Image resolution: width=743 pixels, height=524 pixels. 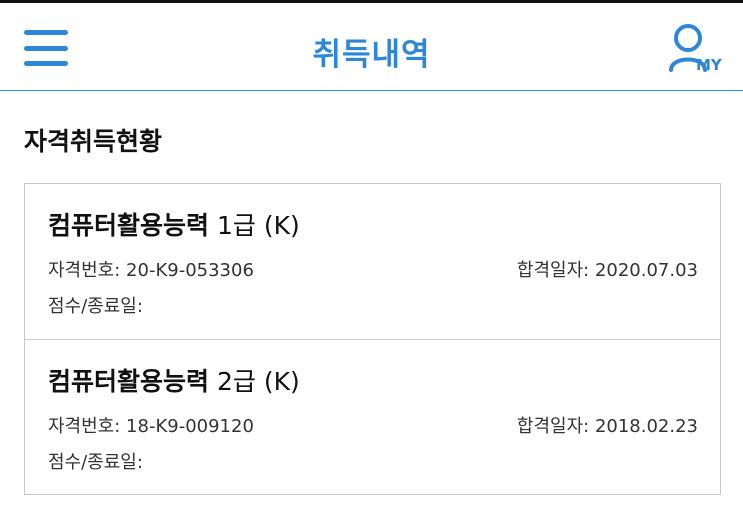 I want to click on certificate-name: 컴퓨터활용능력 1급 (K), so click(x=174, y=224).